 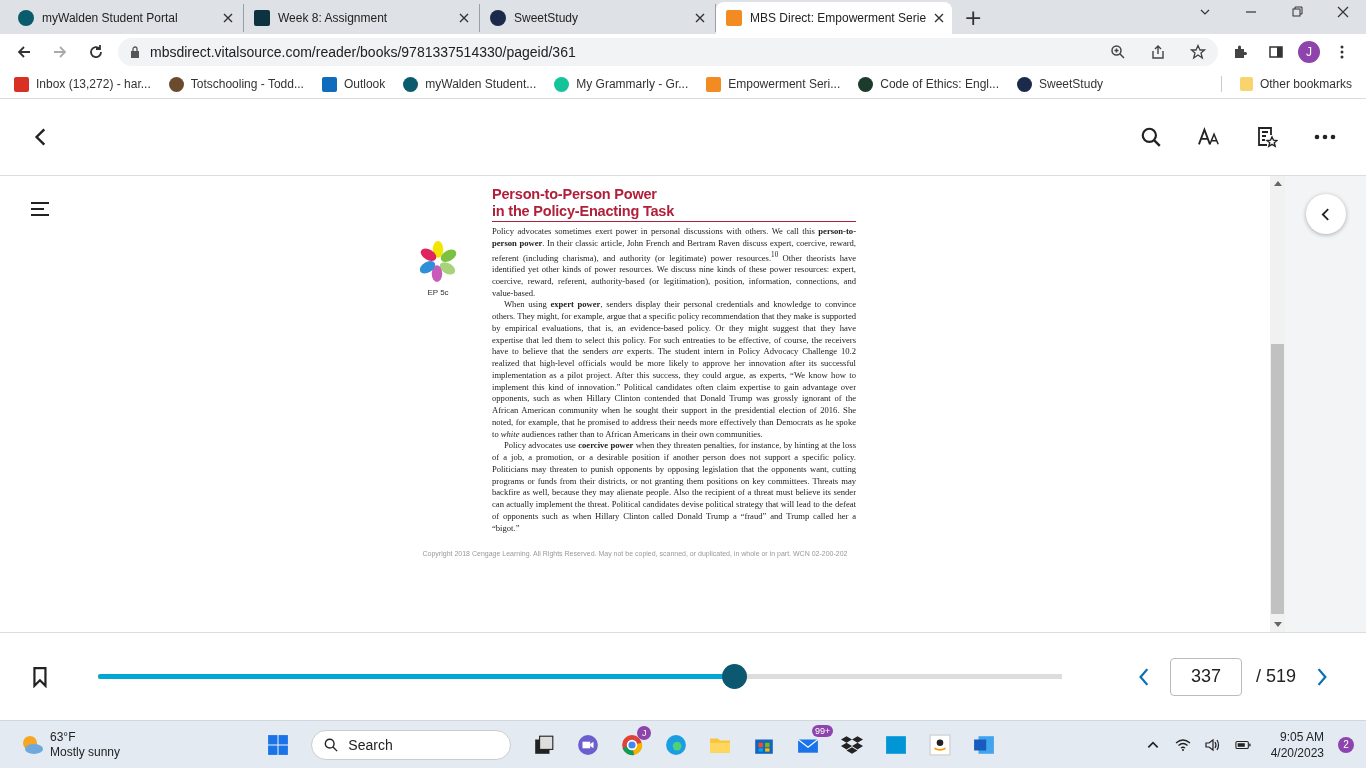 I want to click on scrollbar, so click(x=1277, y=404).